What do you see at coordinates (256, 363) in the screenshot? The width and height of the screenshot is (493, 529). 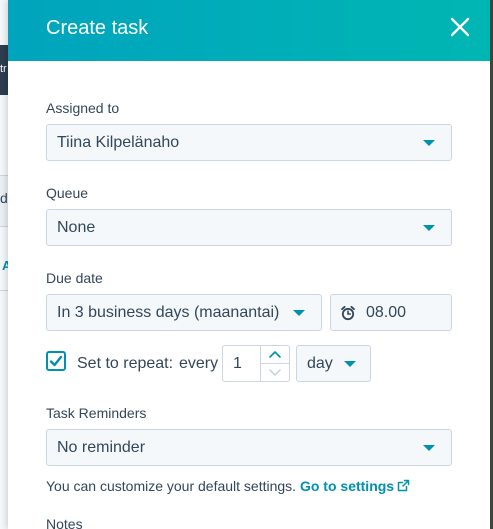 I see `repeat-interval-stepper: 1` at bounding box center [256, 363].